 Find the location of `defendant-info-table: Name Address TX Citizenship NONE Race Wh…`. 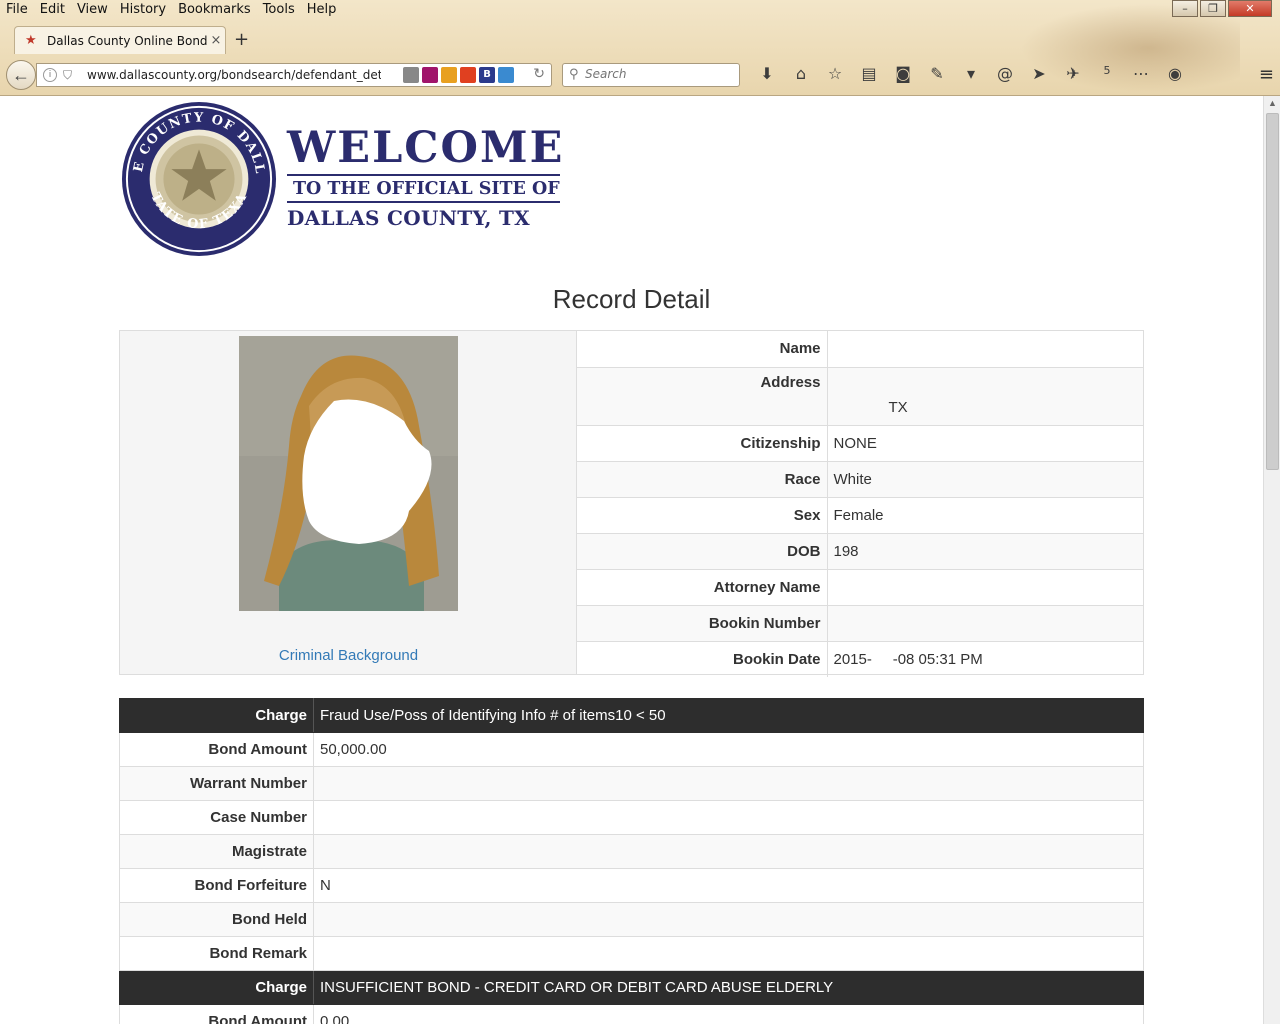

defendant-info-table: Name Address TX Citizenship NONE Race Wh… is located at coordinates (860, 504).